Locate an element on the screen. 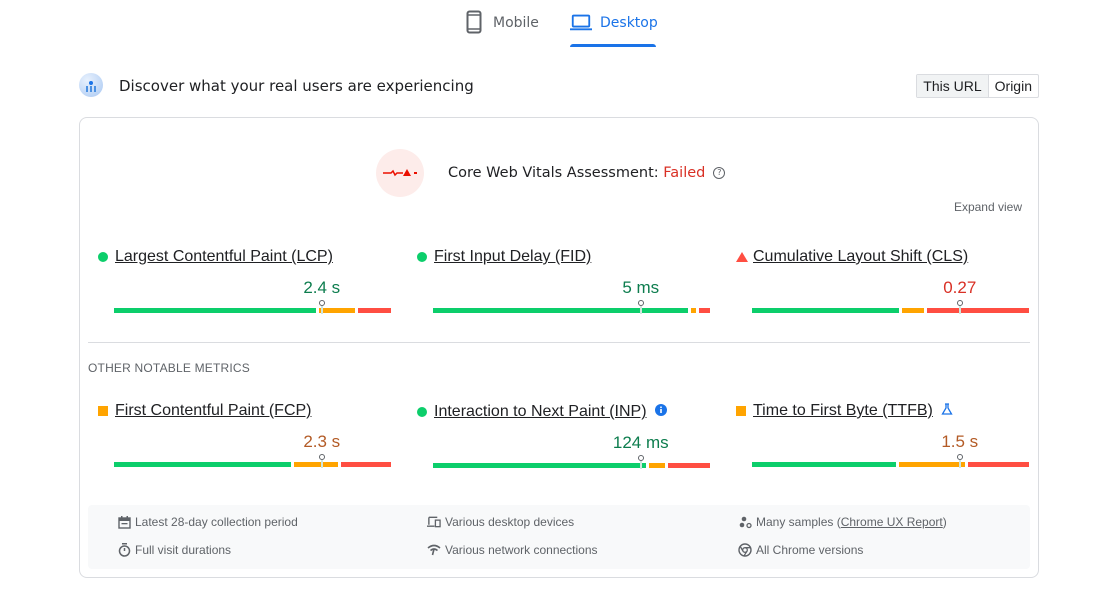  metric-name-link: Largest Contentful Paint (LCP) is located at coordinates (224, 257).